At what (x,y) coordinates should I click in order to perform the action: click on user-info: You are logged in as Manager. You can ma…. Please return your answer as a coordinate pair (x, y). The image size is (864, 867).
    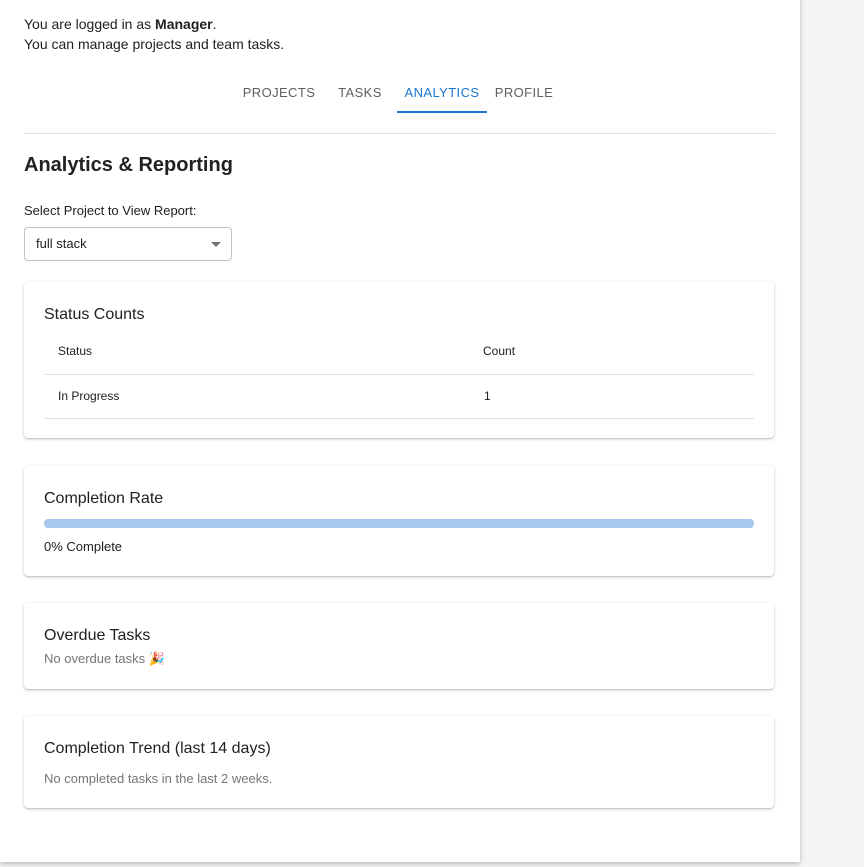
    Looking at the image, I should click on (154, 34).